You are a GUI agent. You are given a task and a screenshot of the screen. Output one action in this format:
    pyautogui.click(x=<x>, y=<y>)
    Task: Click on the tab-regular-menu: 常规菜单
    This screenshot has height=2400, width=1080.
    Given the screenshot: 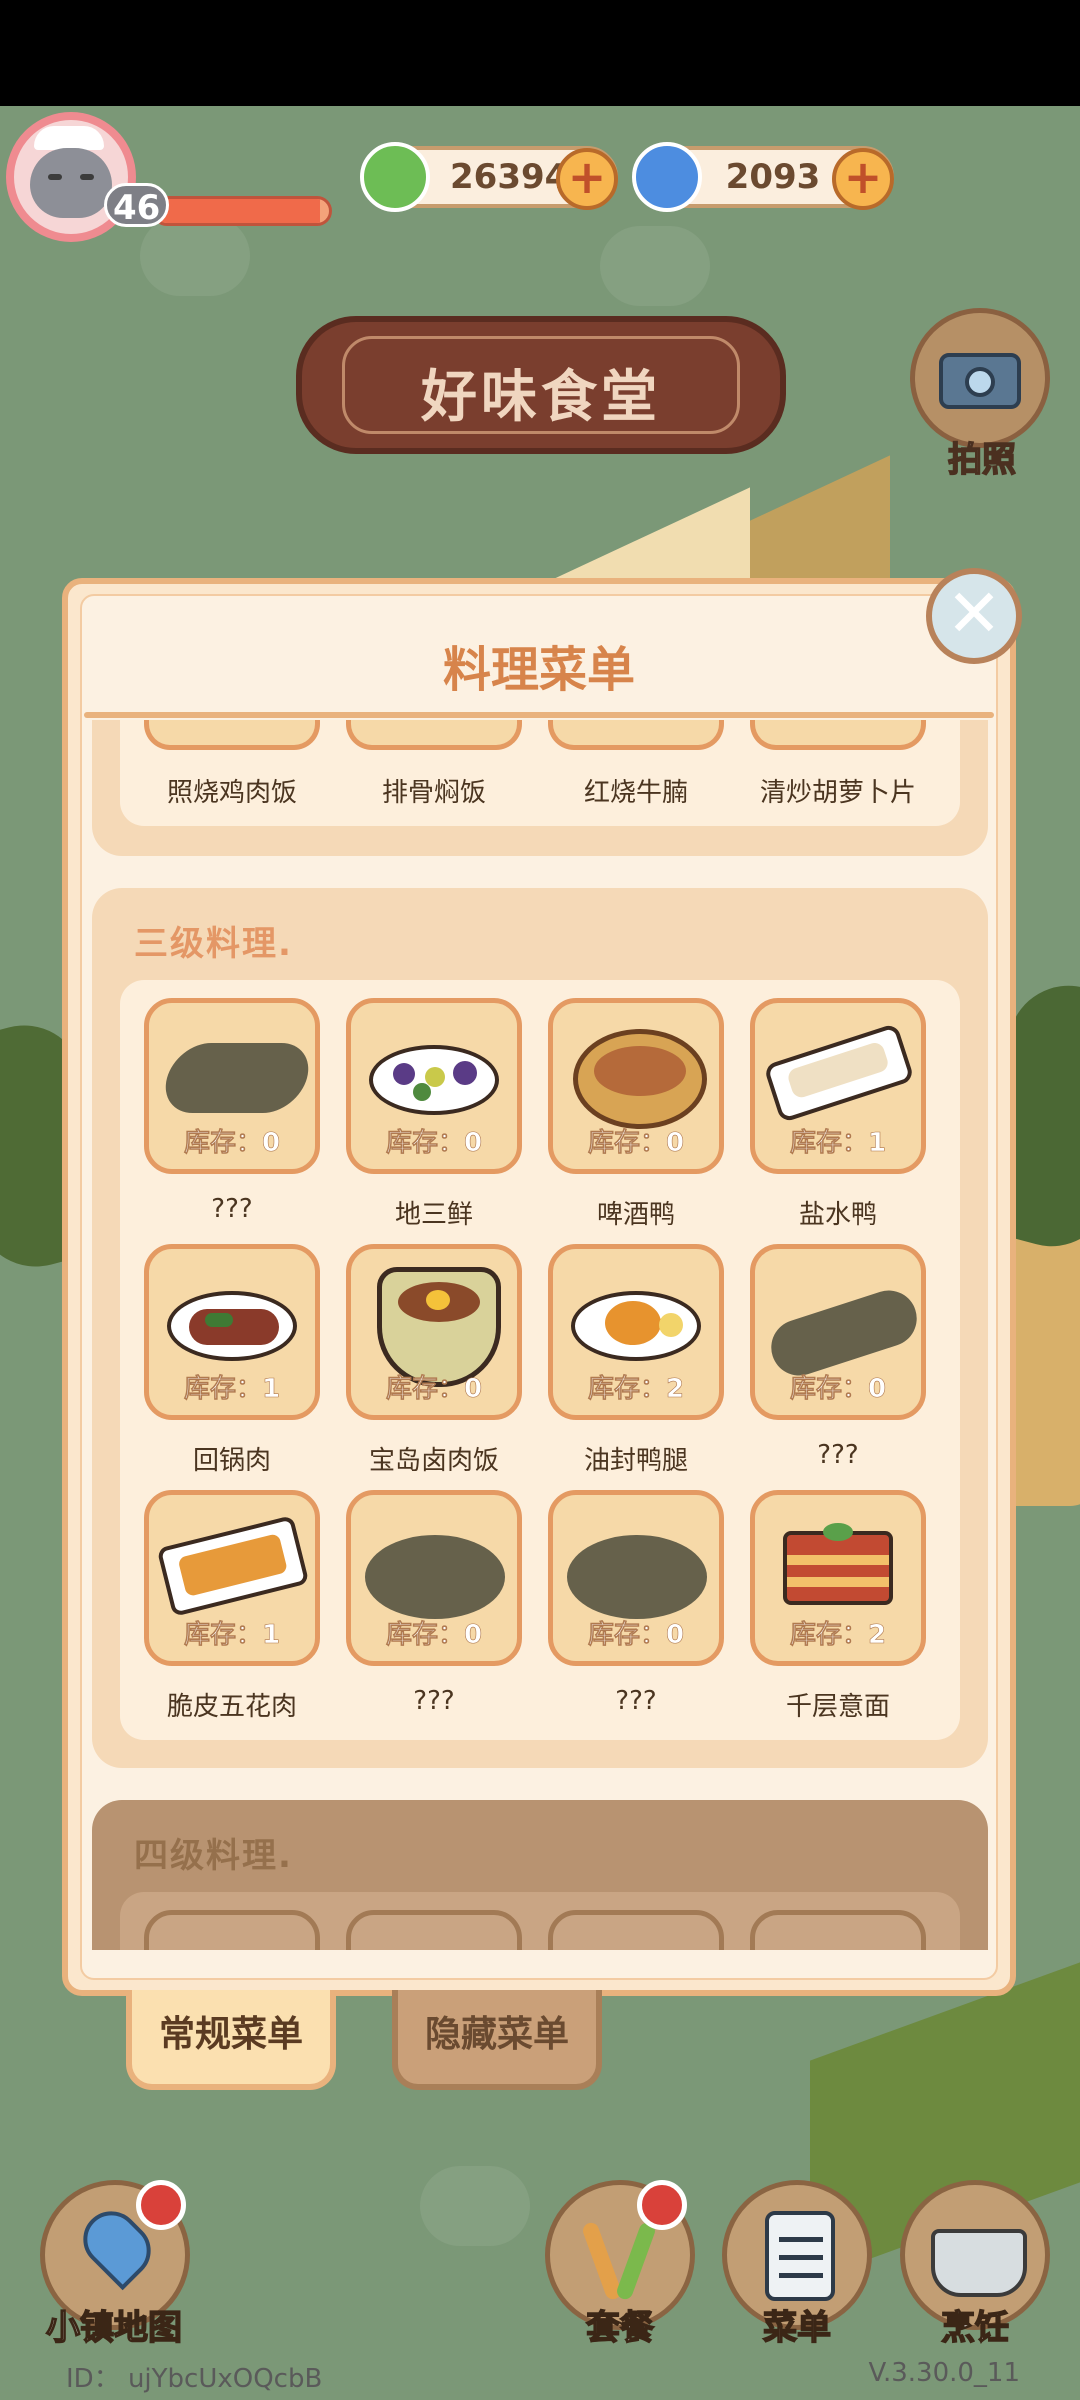 What is the action you would take?
    pyautogui.click(x=231, y=2040)
    